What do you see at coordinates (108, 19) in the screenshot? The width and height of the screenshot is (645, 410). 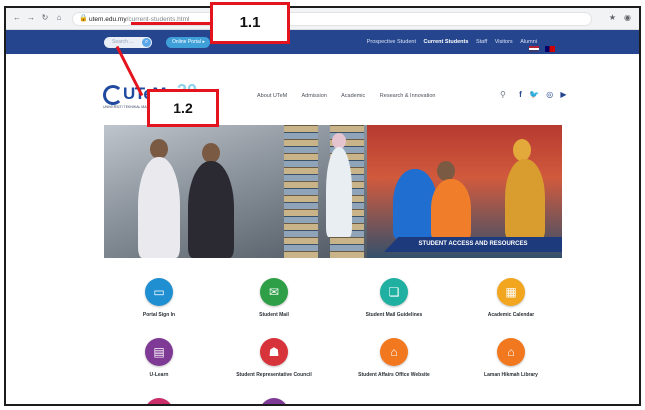 I see `url-host: utem.edu.my` at bounding box center [108, 19].